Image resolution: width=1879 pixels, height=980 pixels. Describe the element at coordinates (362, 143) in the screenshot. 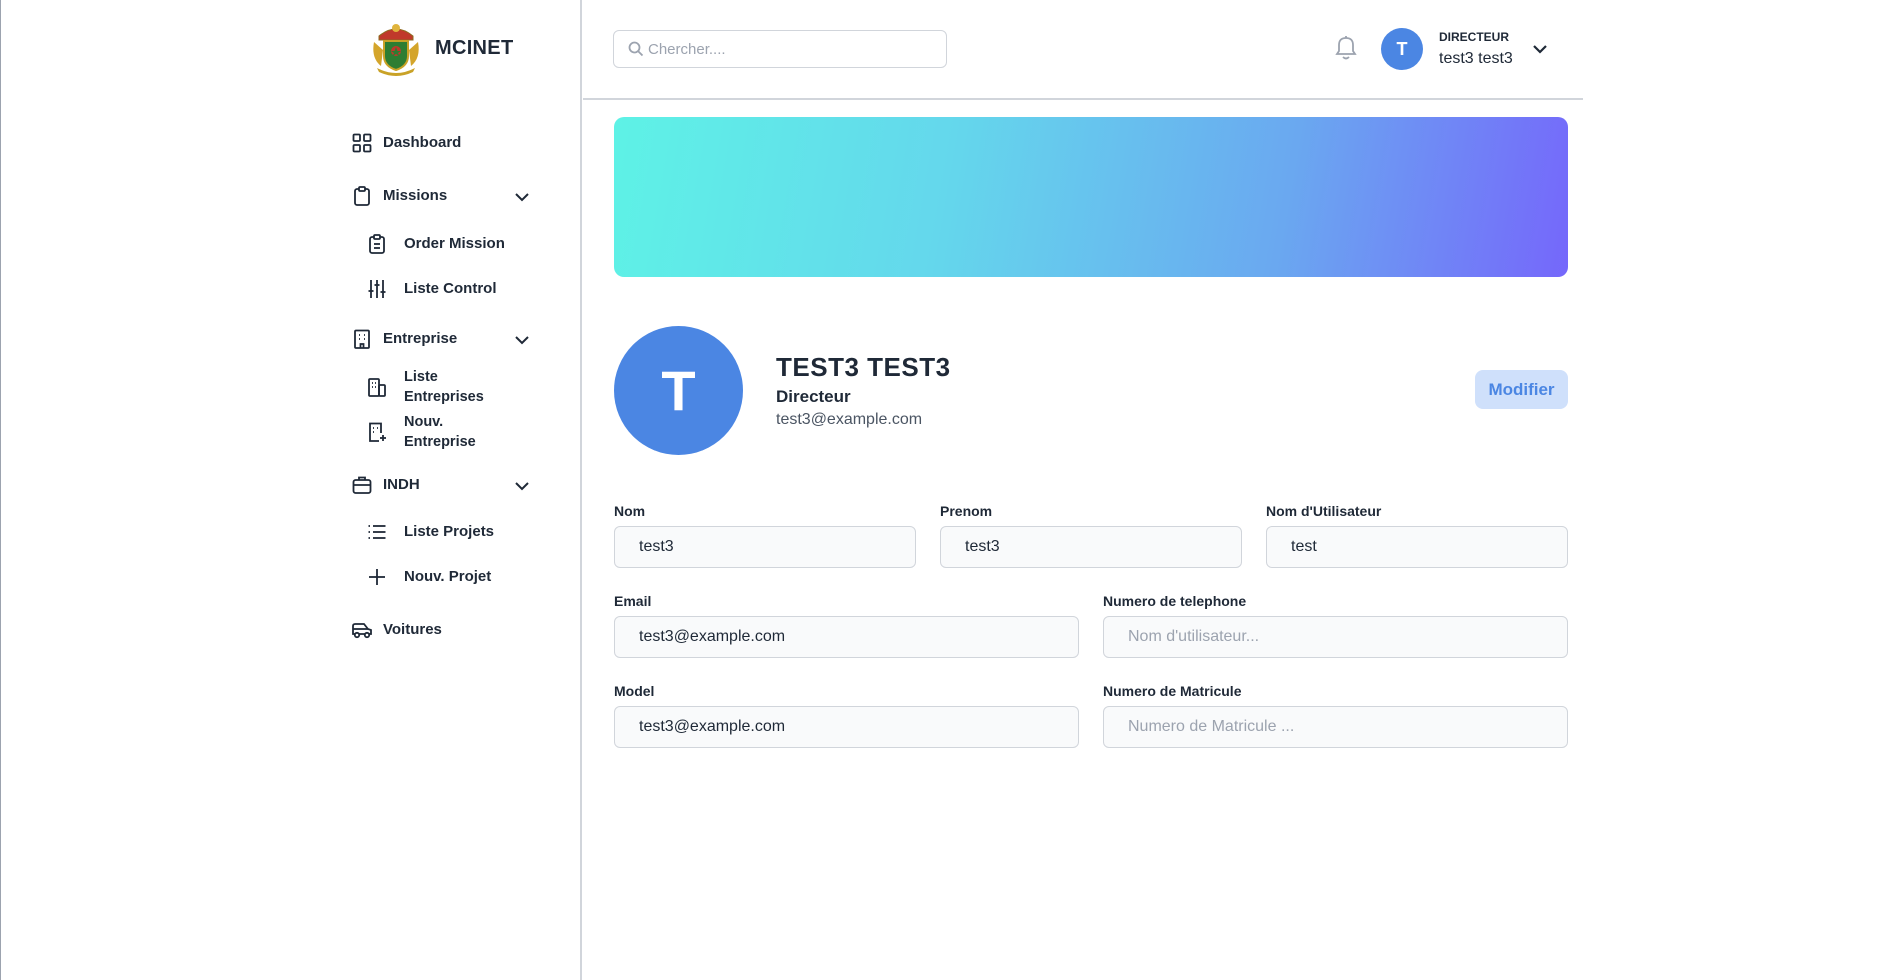

I see `dashboard-icon` at that location.